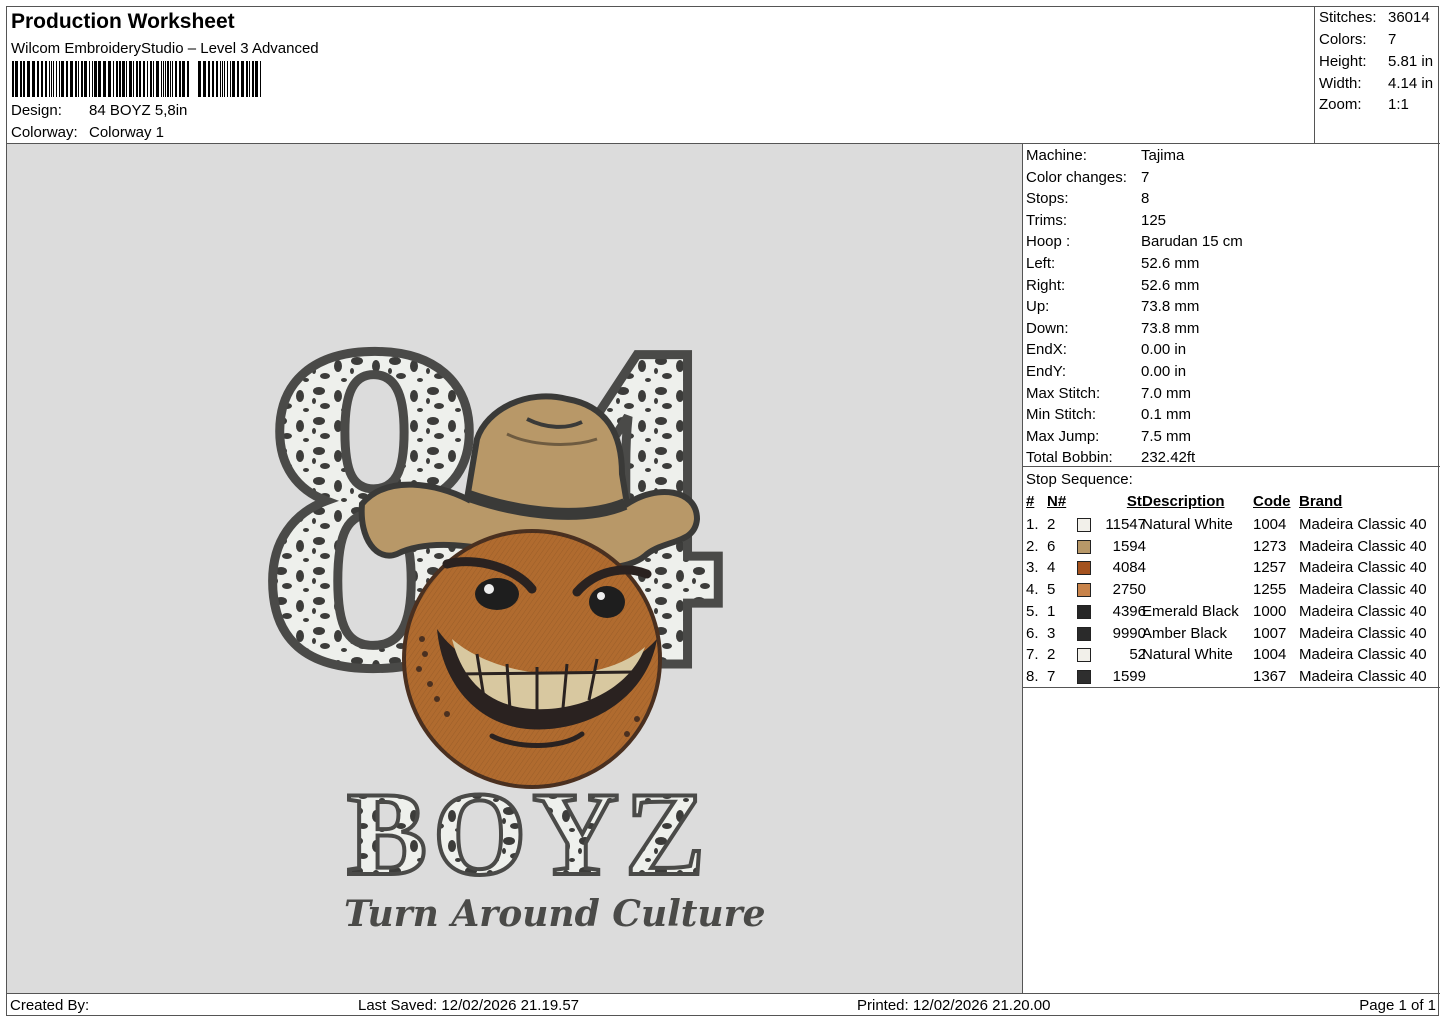 Image resolution: width=1445 pixels, height=1021 pixels. What do you see at coordinates (1110, 457) in the screenshot?
I see `info-row: Total Bobbin: 232.42ft` at bounding box center [1110, 457].